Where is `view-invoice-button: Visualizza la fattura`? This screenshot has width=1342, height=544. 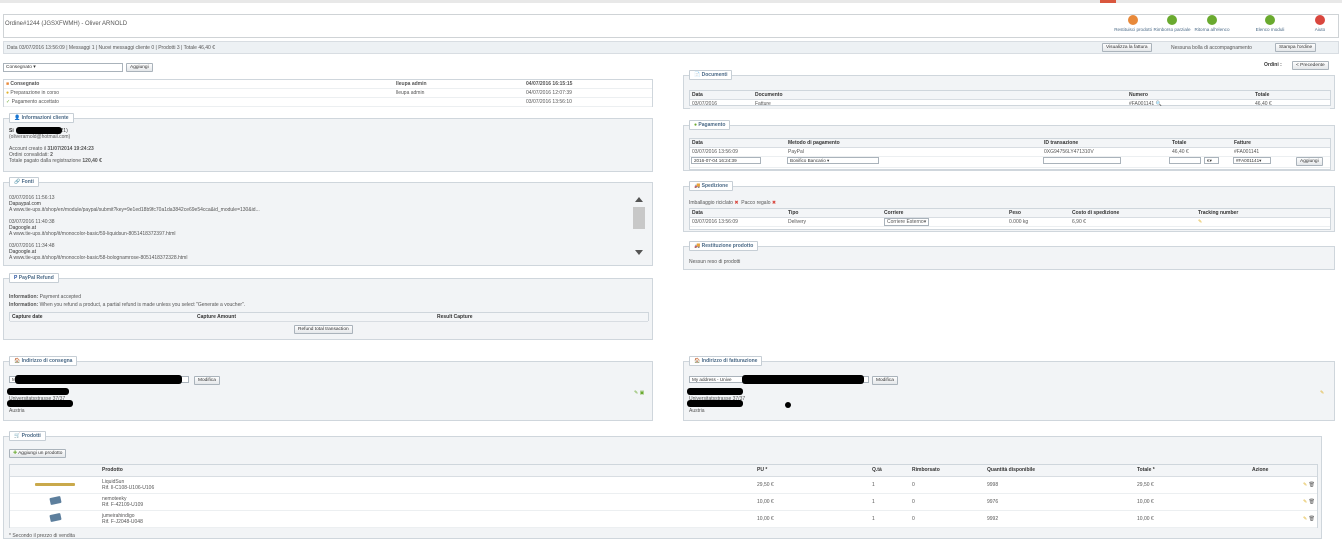 view-invoice-button: Visualizza la fattura is located at coordinates (1127, 47).